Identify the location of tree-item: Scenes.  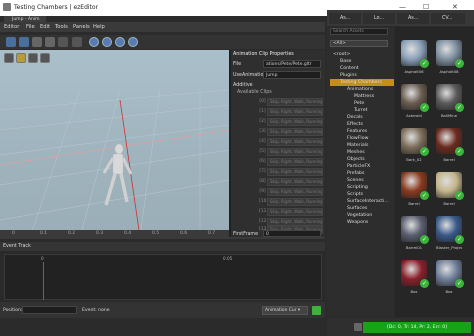
(355, 180).